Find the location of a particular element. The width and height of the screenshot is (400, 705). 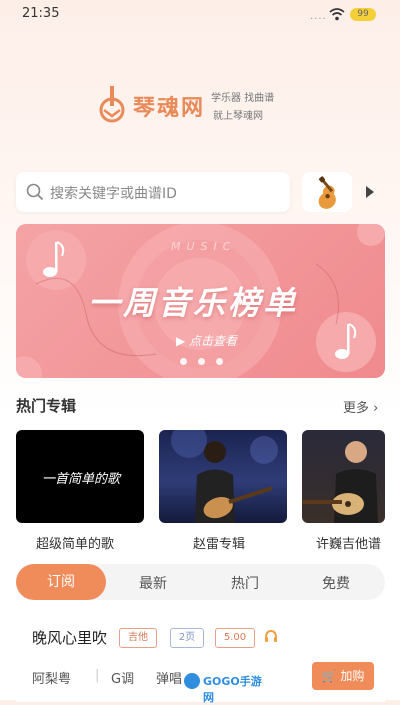

tab-hot: 热门 is located at coordinates (245, 583).